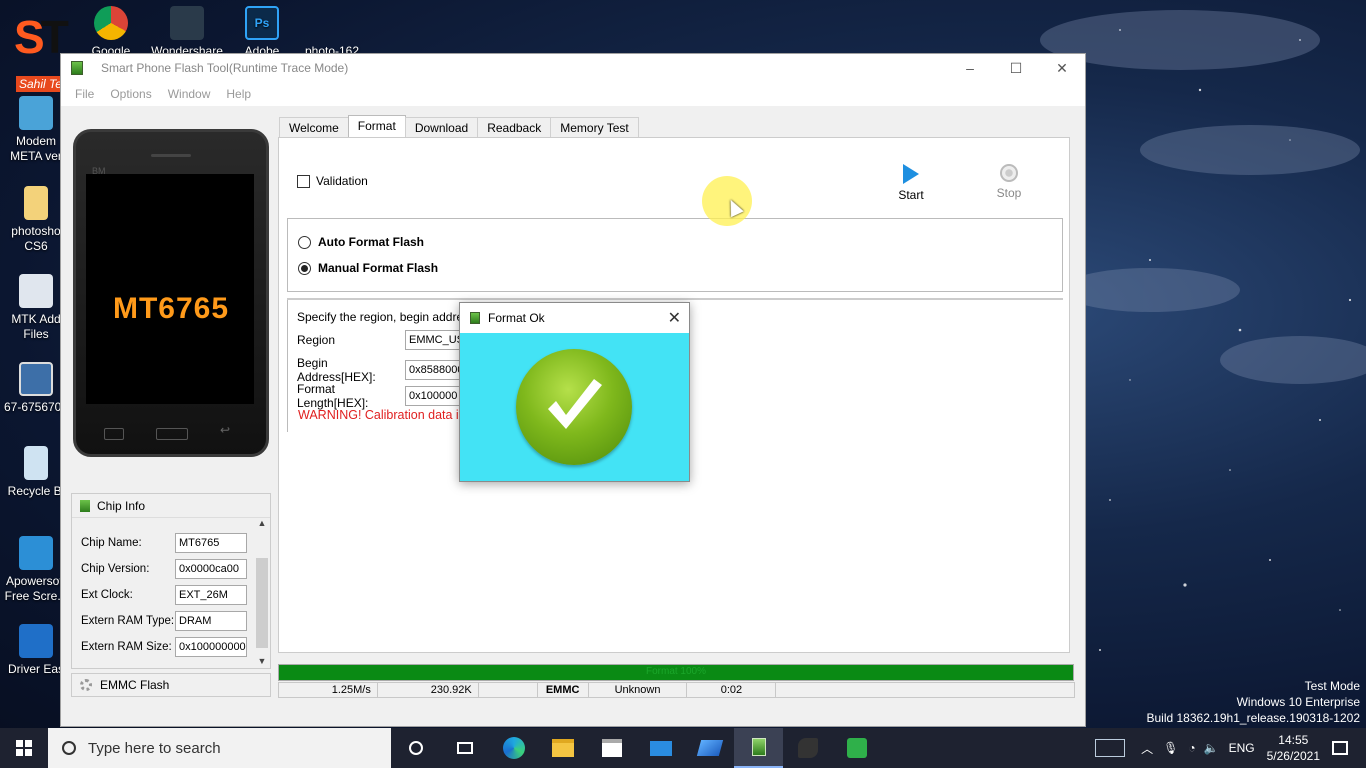 The height and width of the screenshot is (768, 1366). What do you see at coordinates (513, 748) in the screenshot?
I see `edge-icon` at bounding box center [513, 748].